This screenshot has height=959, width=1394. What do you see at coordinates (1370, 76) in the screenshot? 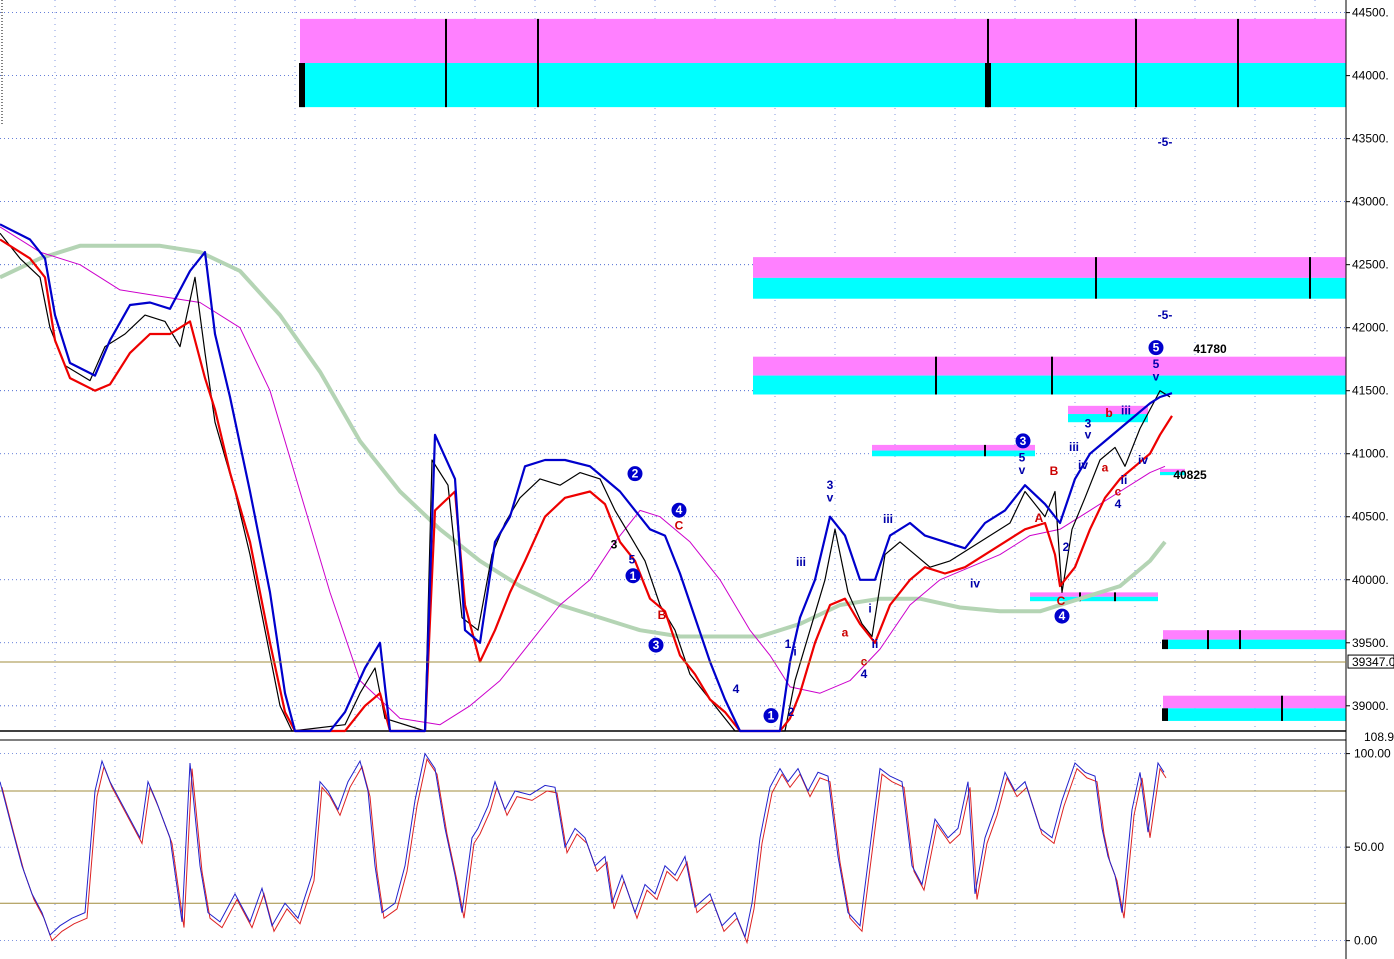
I see `axis-tick-label: 44000.` at bounding box center [1370, 76].